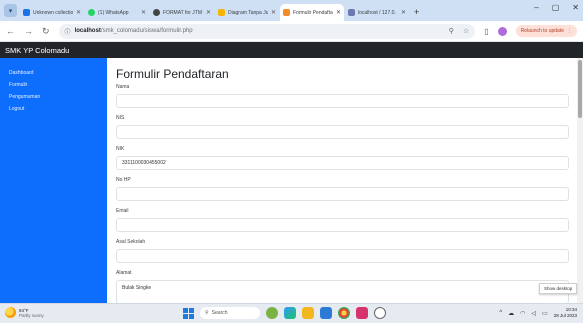 The height and width of the screenshot is (323, 583). I want to click on sun-icon, so click(10, 312).